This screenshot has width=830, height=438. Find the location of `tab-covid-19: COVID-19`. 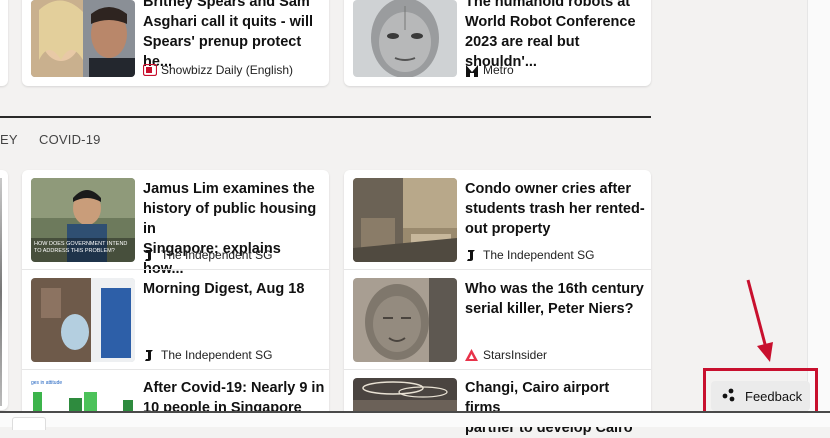

tab-covid-19: COVID-19 is located at coordinates (70, 139).